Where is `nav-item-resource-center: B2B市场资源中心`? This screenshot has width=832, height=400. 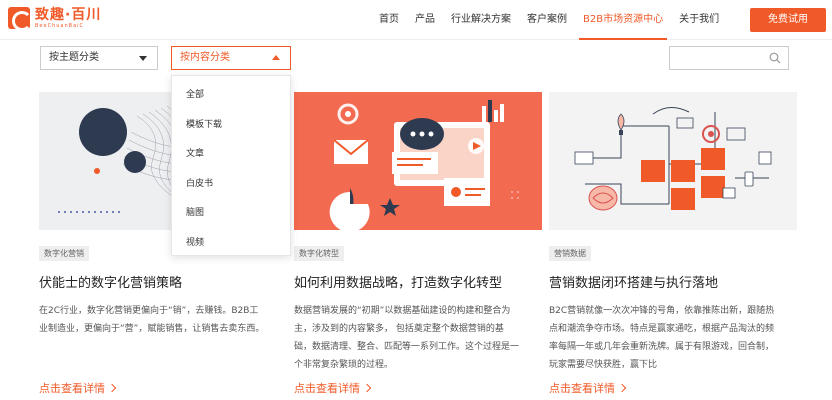
nav-item-resource-center: B2B市场资源中心 is located at coordinates (623, 20).